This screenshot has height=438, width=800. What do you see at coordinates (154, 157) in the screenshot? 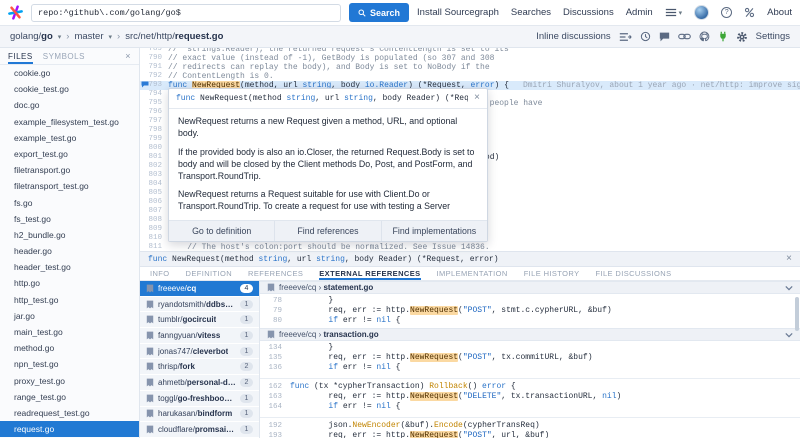
I see `line-number: 801` at bounding box center [154, 157].